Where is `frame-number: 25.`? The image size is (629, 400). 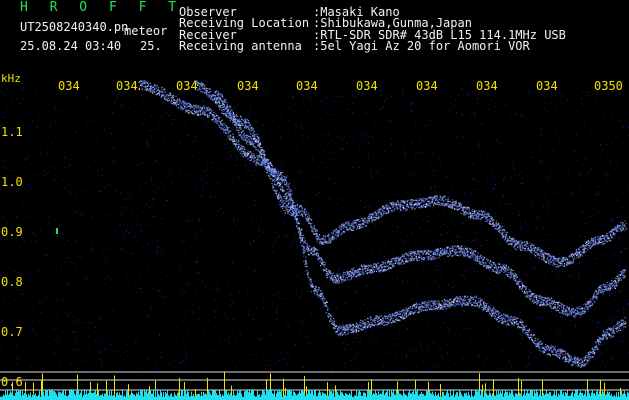
frame-number: 25. is located at coordinates (151, 46).